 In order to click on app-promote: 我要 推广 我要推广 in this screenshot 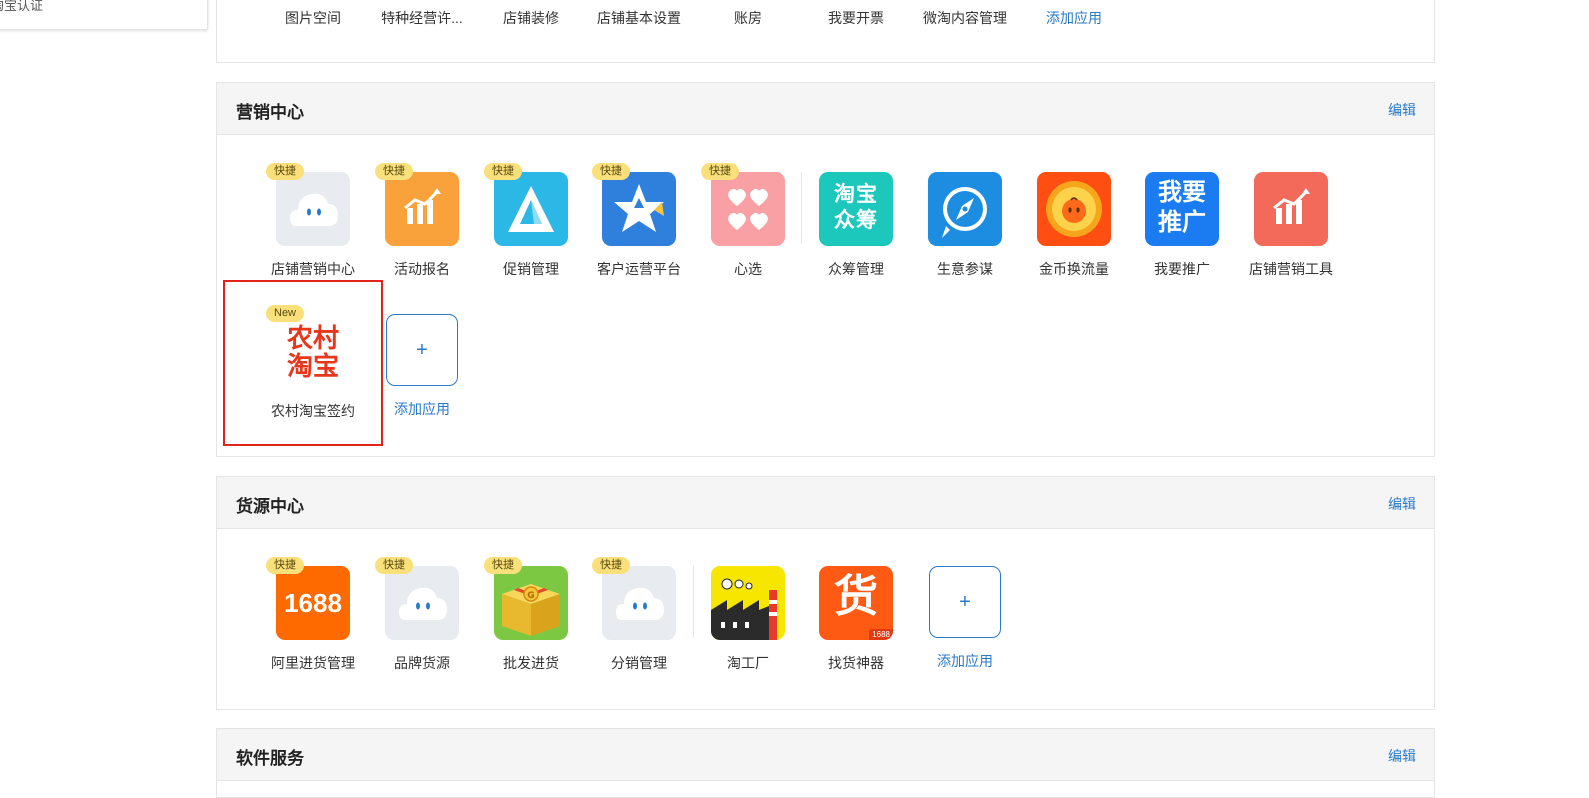, I will do `click(1182, 225)`.